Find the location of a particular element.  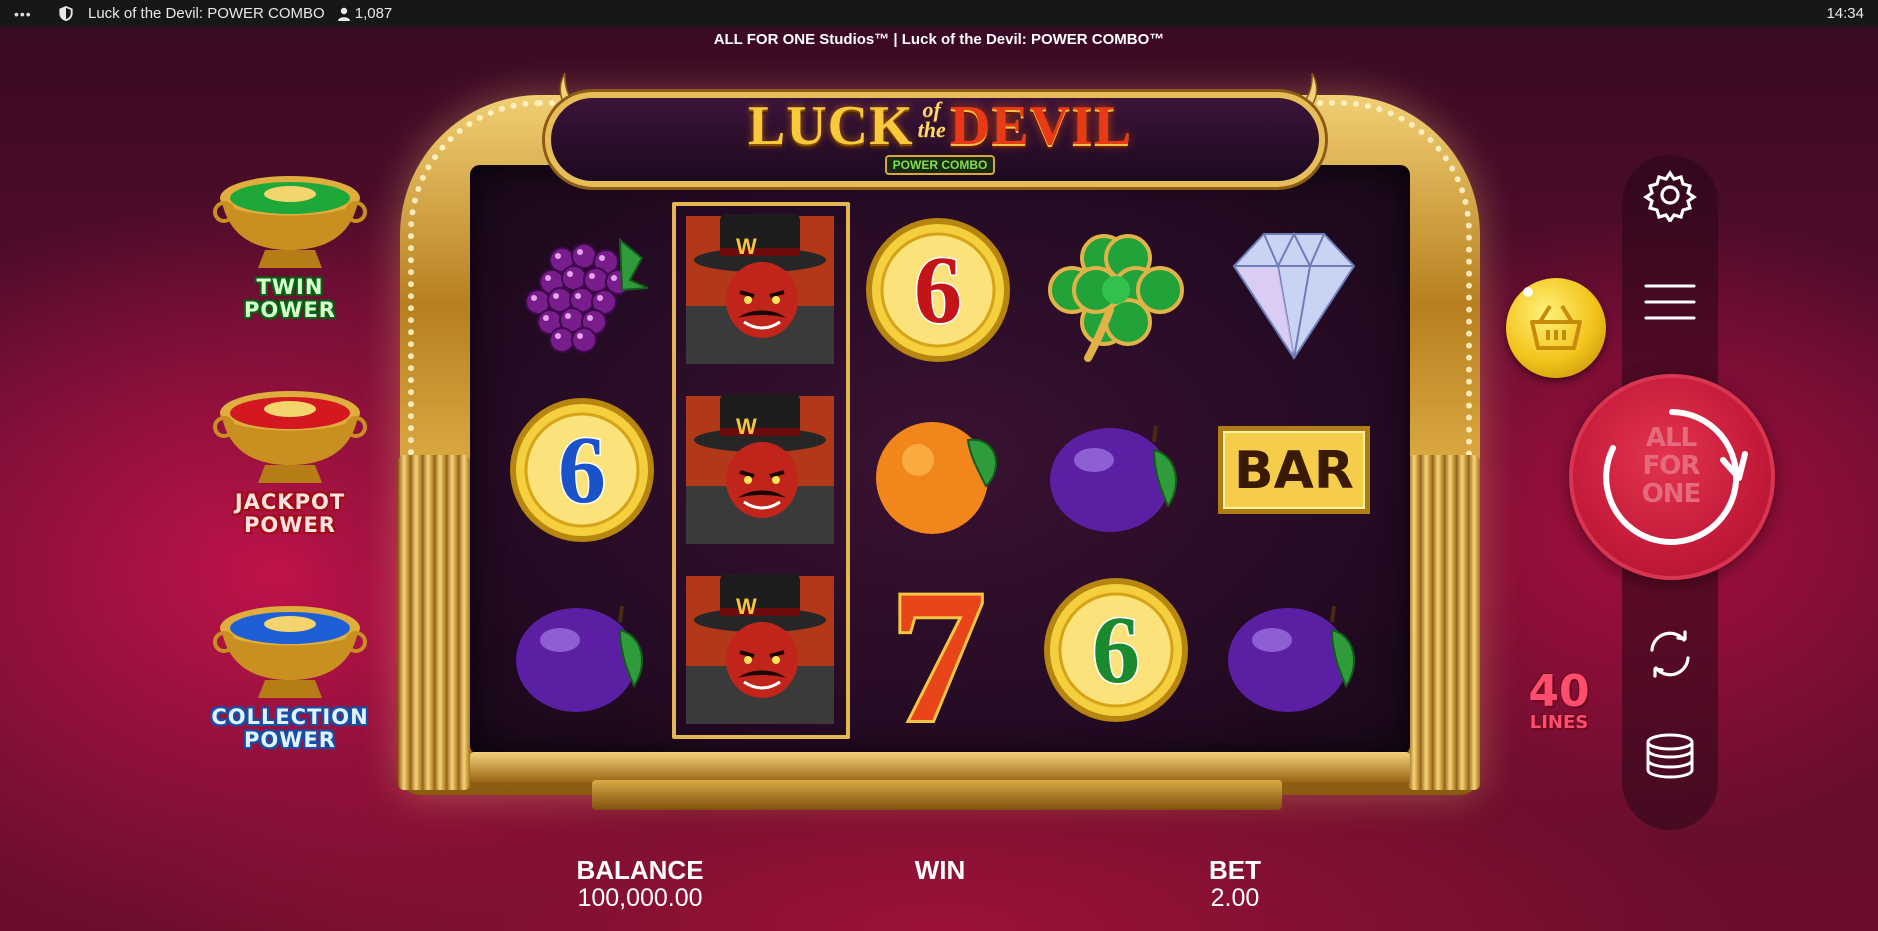

spin-logo-text: ALL FOR ONE is located at coordinates (1671, 466).